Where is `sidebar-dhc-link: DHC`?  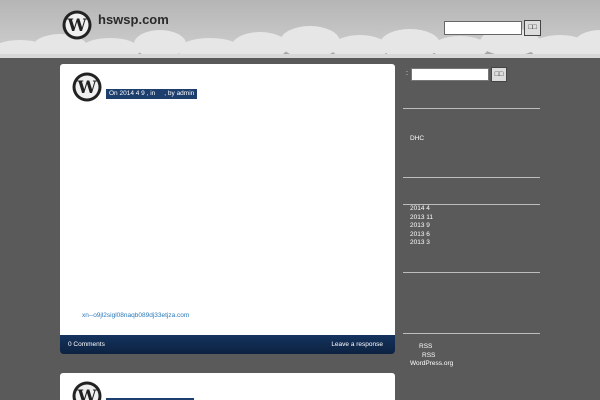
sidebar-dhc-link: DHC is located at coordinates (417, 139).